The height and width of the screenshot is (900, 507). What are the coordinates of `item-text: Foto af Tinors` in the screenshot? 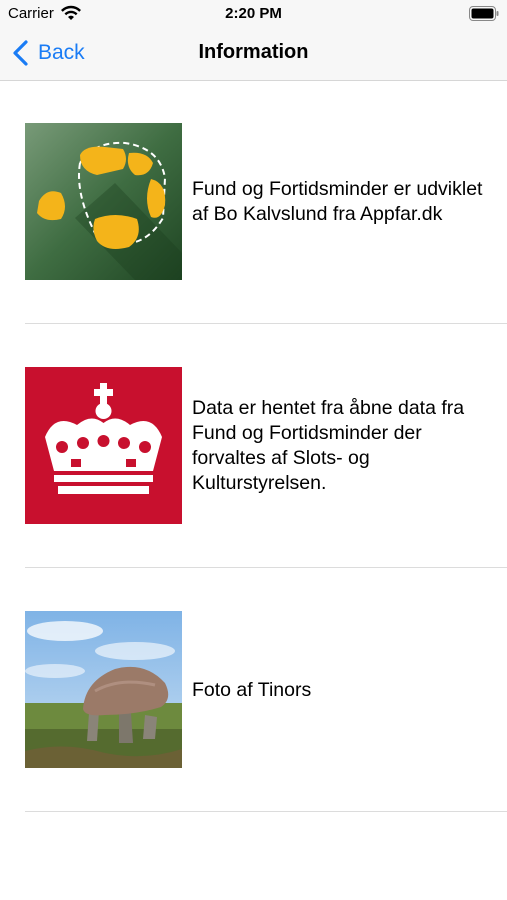 It's located at (252, 689).